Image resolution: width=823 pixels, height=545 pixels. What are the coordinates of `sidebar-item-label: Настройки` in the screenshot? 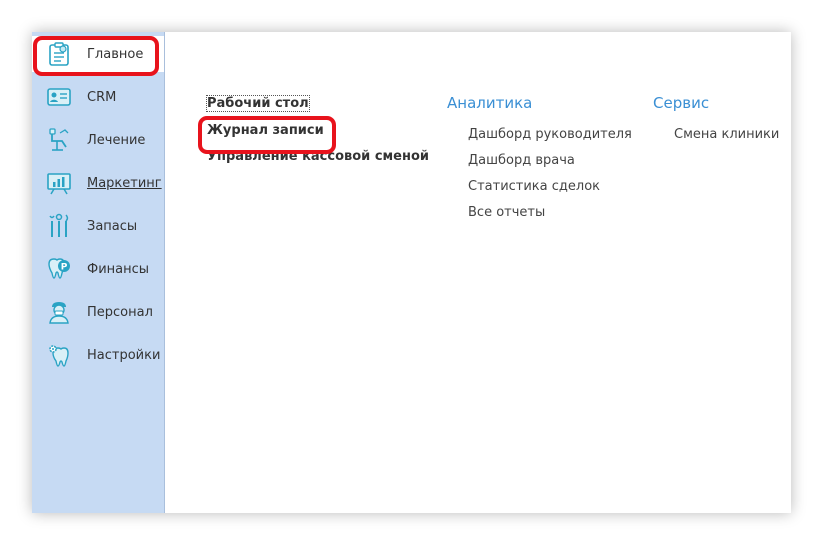 It's located at (124, 355).